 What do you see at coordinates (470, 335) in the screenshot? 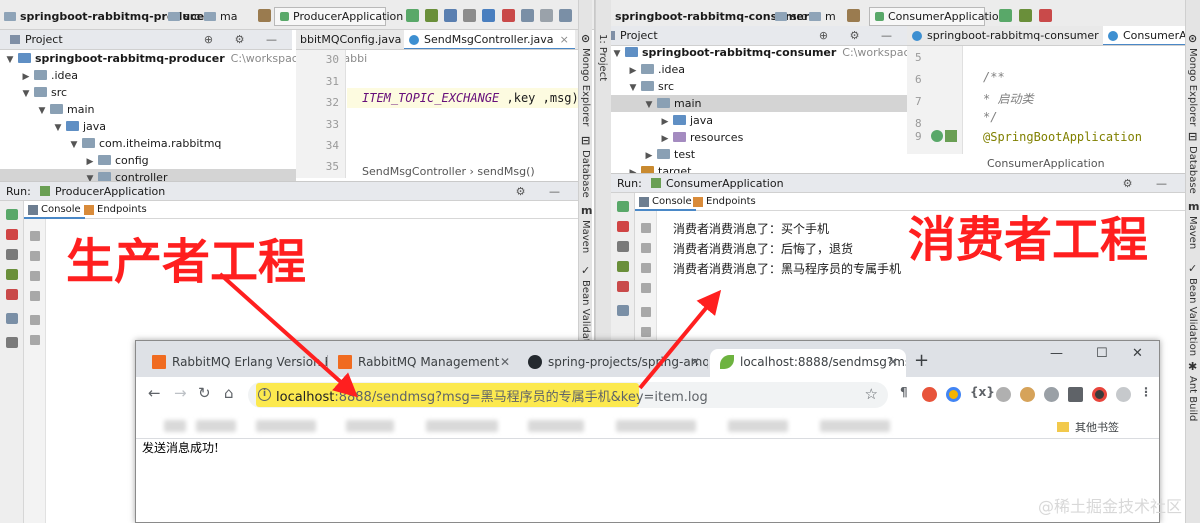
I see `annotation-arrows` at bounding box center [470, 335].